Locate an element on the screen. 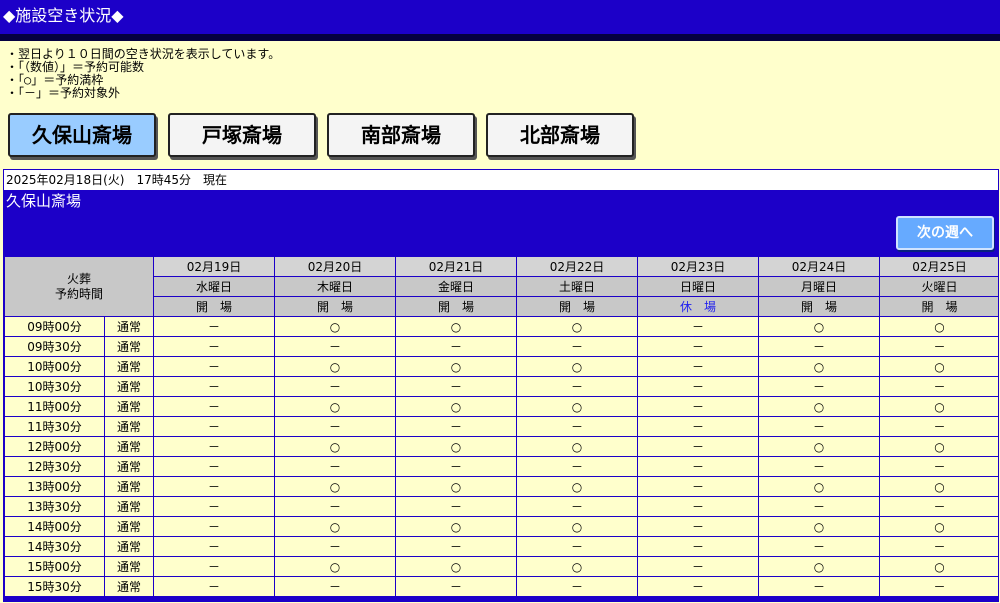 Image resolution: width=1000 pixels, height=603 pixels. table-row: 12時30分 通常－－－－－－－ is located at coordinates (501, 466).